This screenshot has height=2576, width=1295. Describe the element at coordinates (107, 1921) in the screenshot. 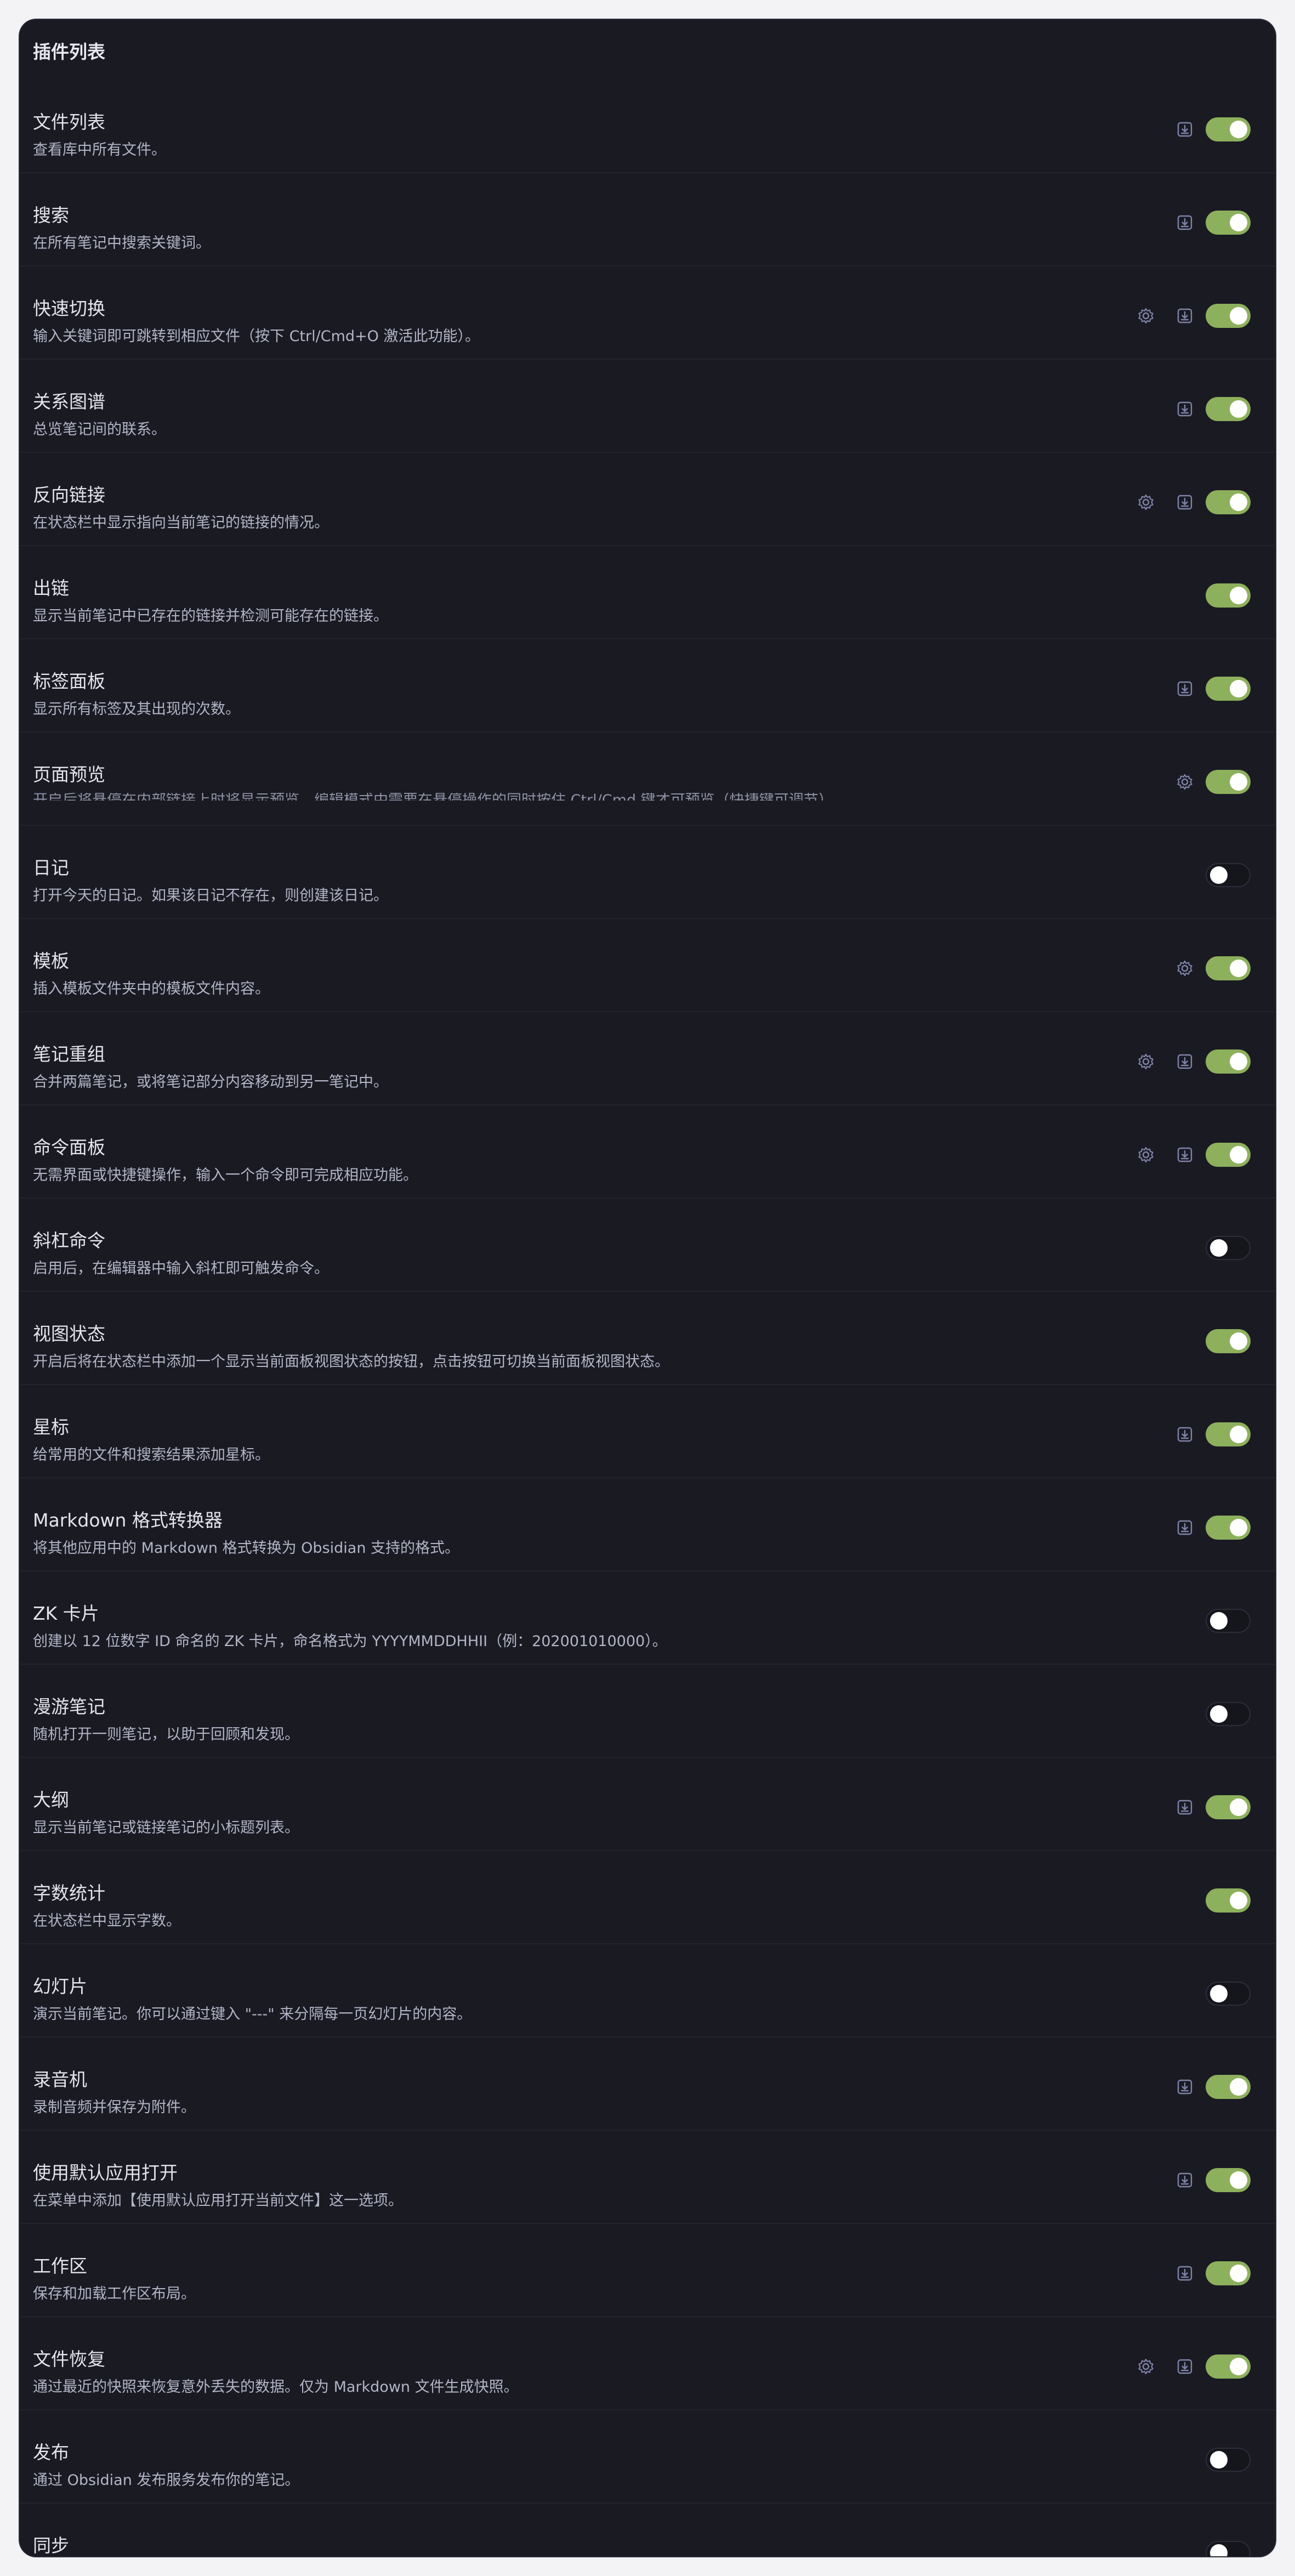

I see `plugin-description: 在状态栏中显示字数。` at that location.